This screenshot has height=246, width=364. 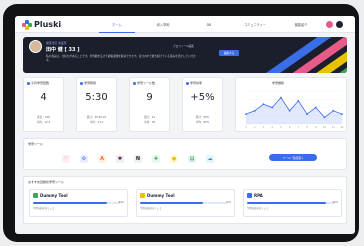 What do you see at coordinates (48, 24) in the screenshot?
I see `app-name: Pluski` at bounding box center [48, 24].